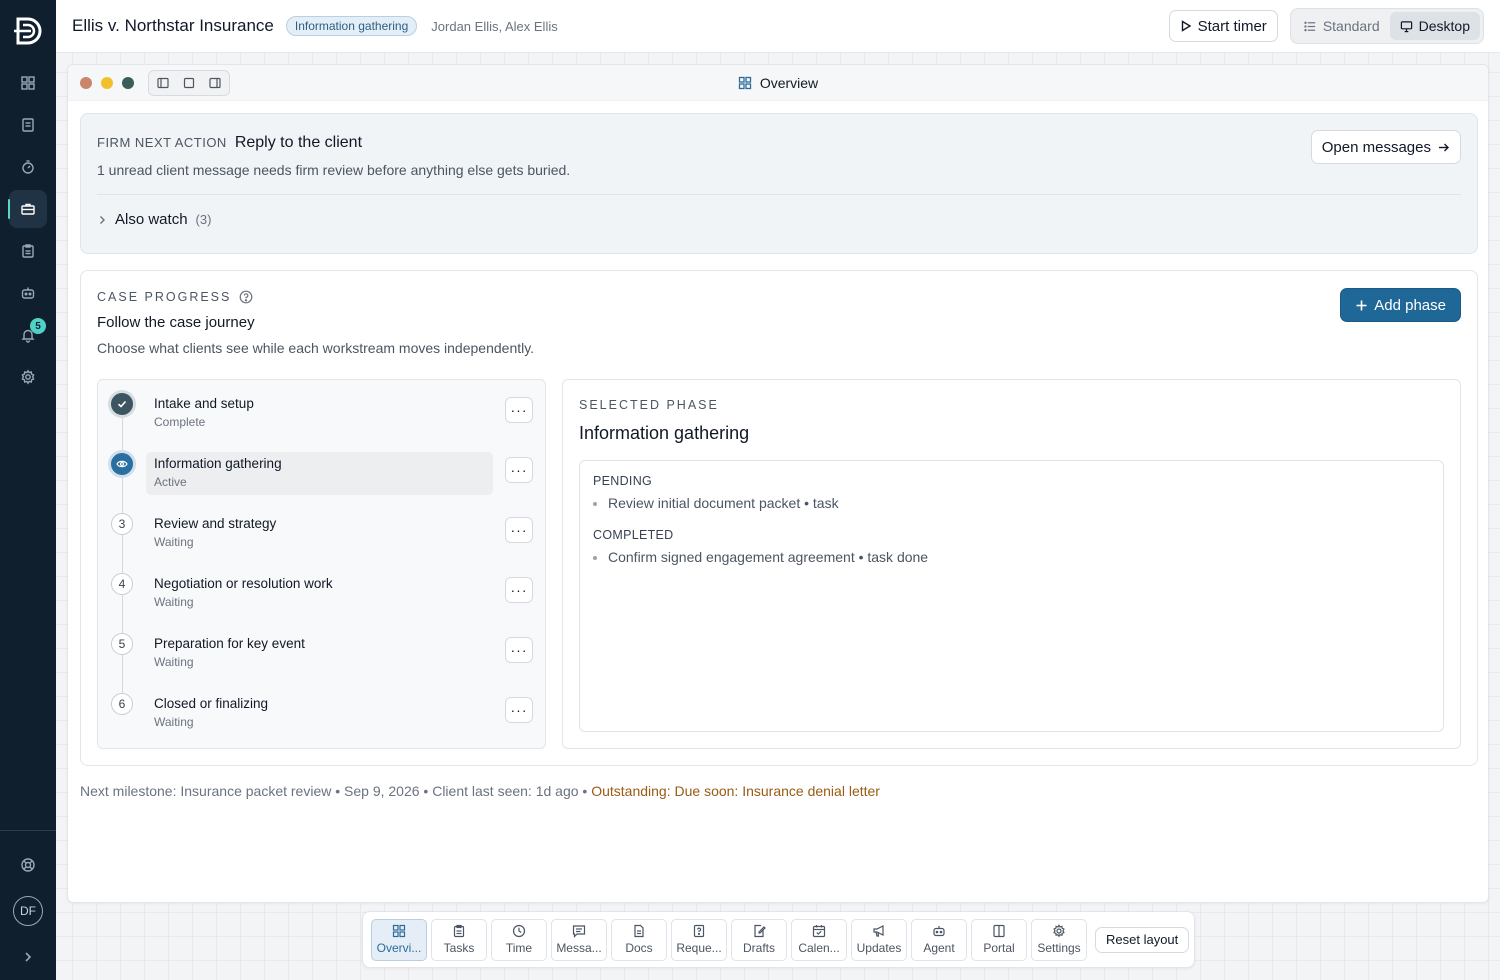  I want to click on panel-full-icon, so click(189, 82).